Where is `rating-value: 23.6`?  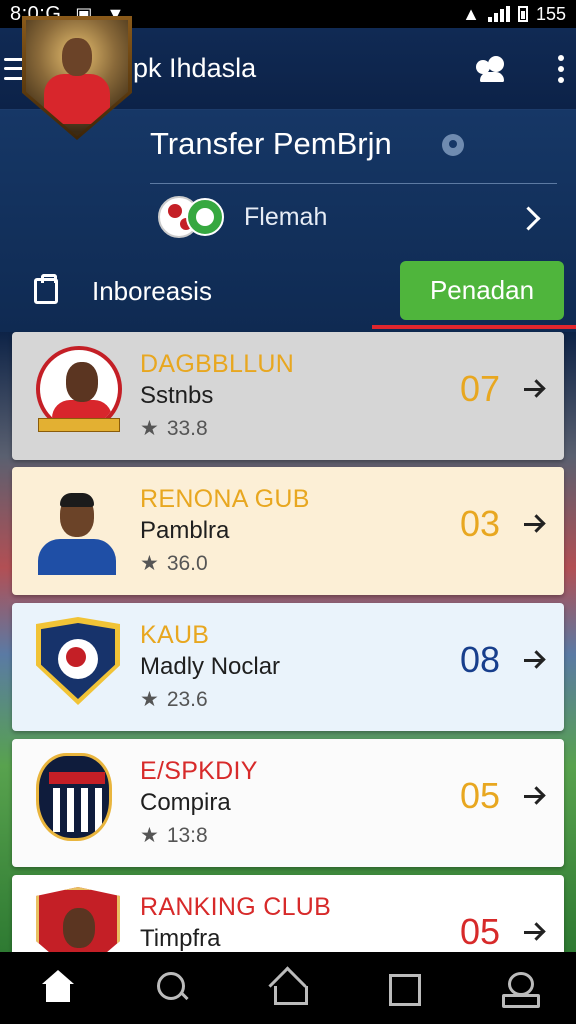
rating-value: 23.6 is located at coordinates (187, 699).